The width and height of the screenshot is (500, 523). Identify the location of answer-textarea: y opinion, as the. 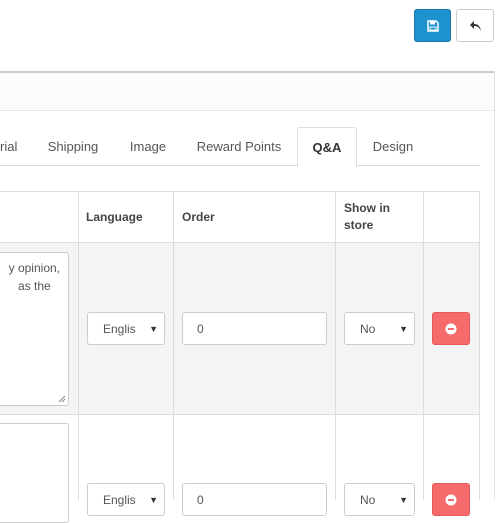
(34, 329).